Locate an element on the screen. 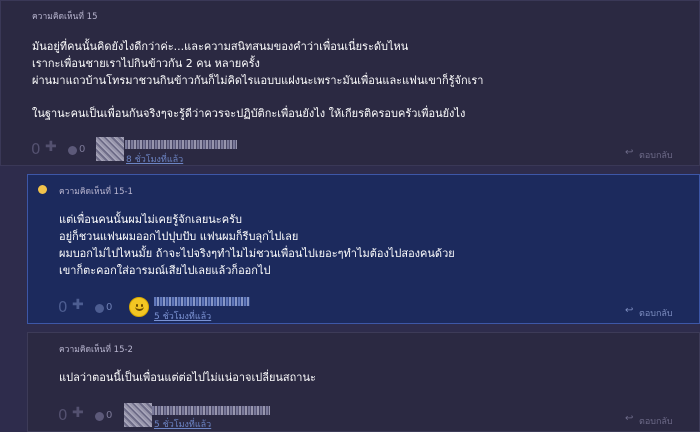 The height and width of the screenshot is (432, 700). comment-line: แต่เพื่อนคนนั้นผมไม่เคยรู้จักเลยนะครับ is located at coordinates (150, 219).